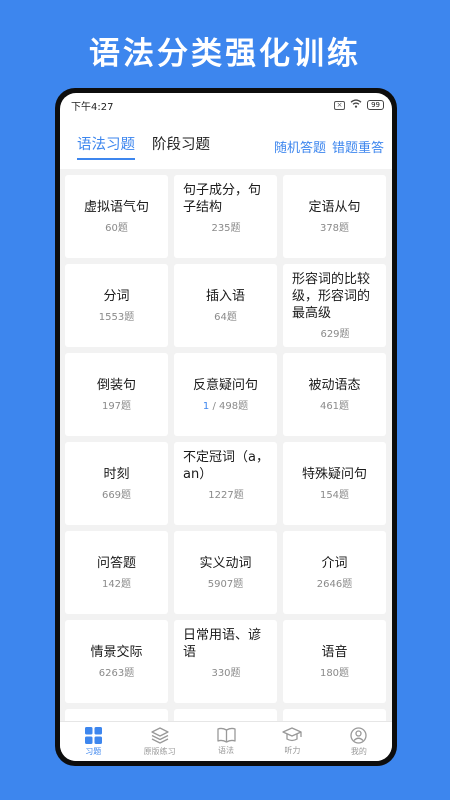 Image resolution: width=450 pixels, height=800 pixels. What do you see at coordinates (300, 146) in the screenshot?
I see `random-answer-link: 随机答题` at bounding box center [300, 146].